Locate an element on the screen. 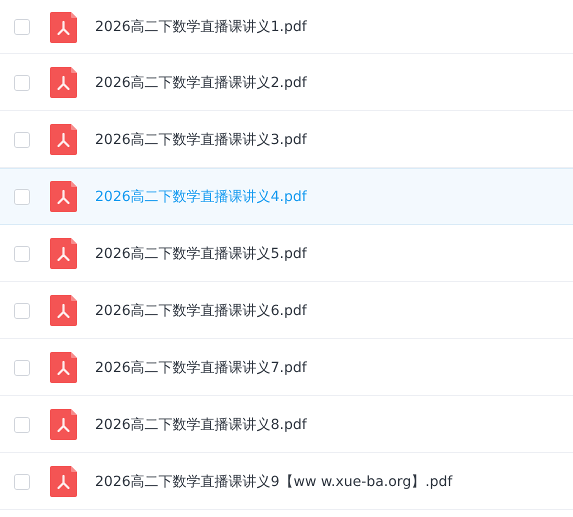 The image size is (573, 517). file-row: 2026高二下数学直播课讲义6.pdf is located at coordinates (286, 310).